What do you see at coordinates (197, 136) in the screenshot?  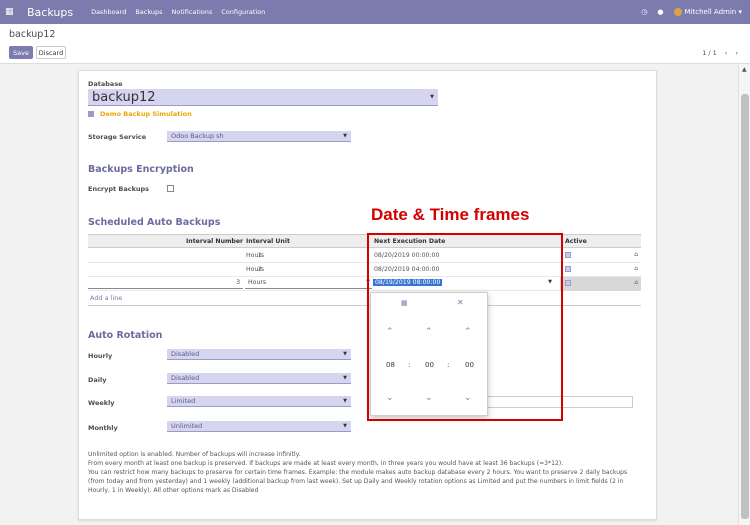 I see `storage-value: Odoo Backup sh` at bounding box center [197, 136].